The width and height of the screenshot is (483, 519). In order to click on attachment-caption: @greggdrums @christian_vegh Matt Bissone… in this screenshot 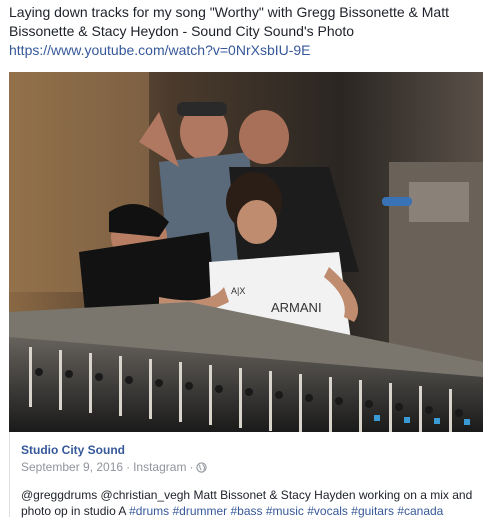, I will do `click(251, 503)`.